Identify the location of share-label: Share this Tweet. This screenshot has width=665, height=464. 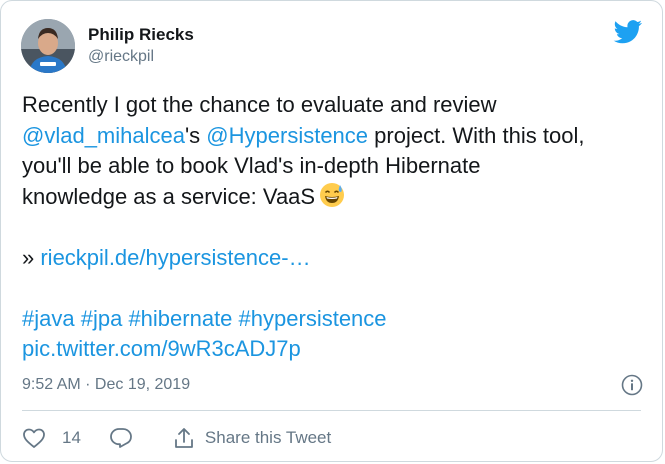
(268, 437).